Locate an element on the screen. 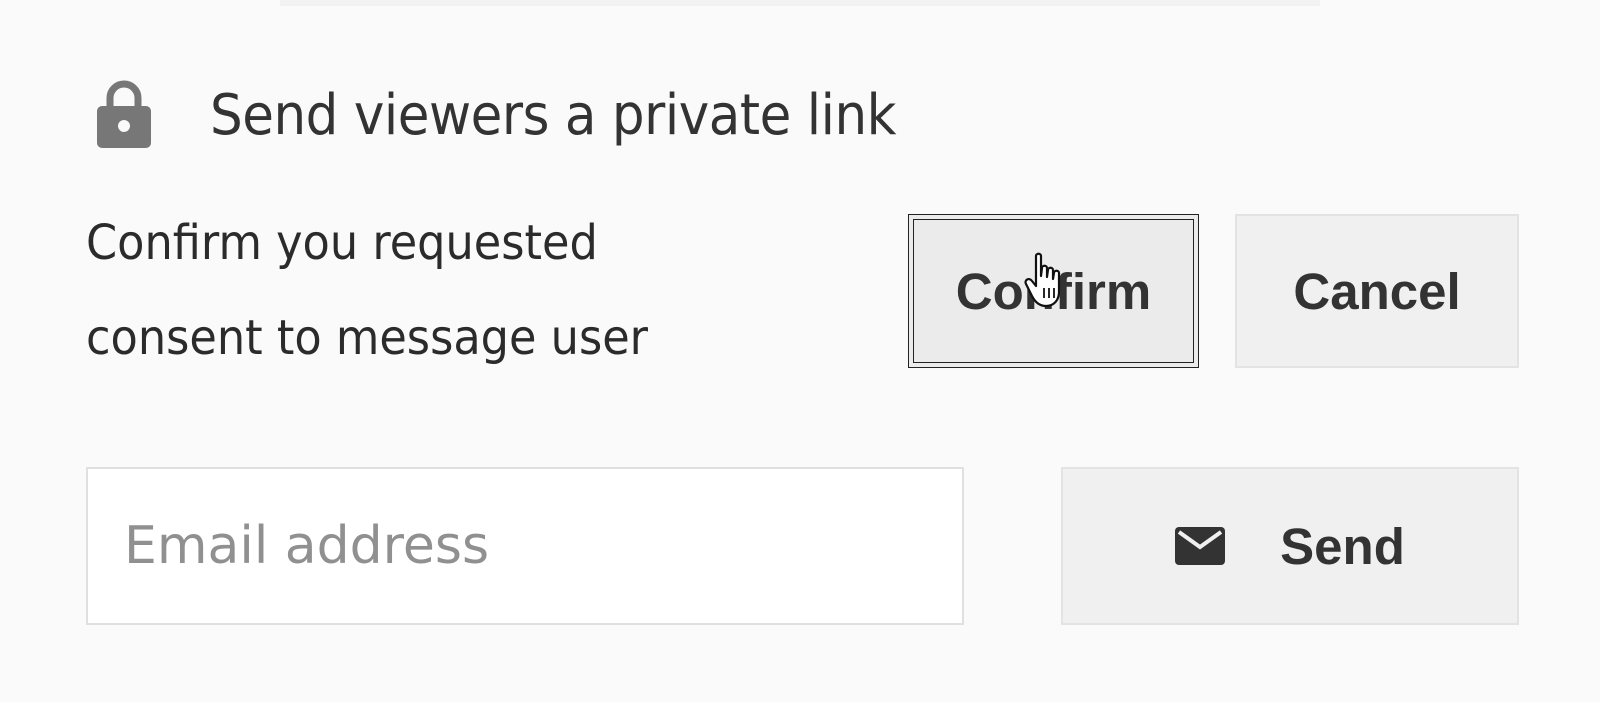 Image resolution: width=1600 pixels, height=702 pixels. panel-heading: Send viewers a private link is located at coordinates (553, 115).